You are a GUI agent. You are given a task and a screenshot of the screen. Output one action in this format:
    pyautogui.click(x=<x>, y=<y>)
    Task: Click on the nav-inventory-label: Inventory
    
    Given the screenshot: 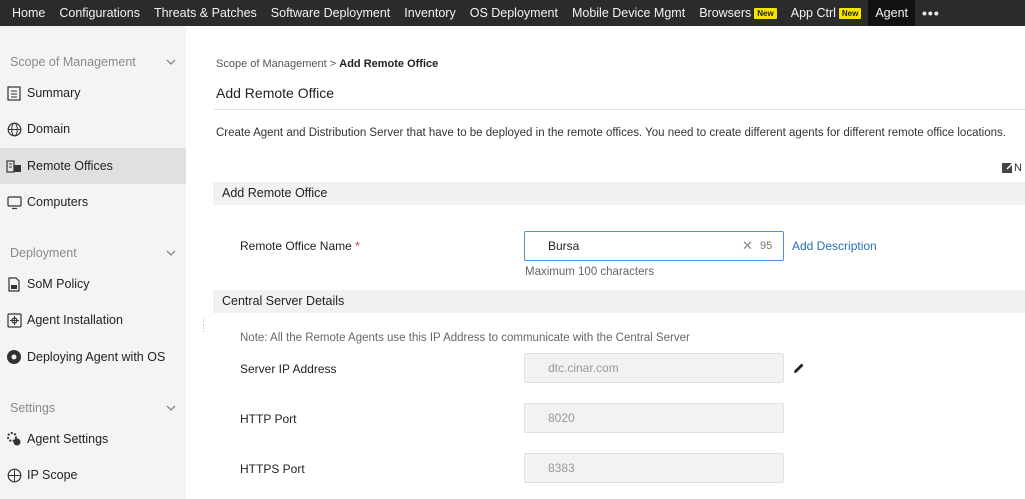 What is the action you would take?
    pyautogui.click(x=430, y=13)
    